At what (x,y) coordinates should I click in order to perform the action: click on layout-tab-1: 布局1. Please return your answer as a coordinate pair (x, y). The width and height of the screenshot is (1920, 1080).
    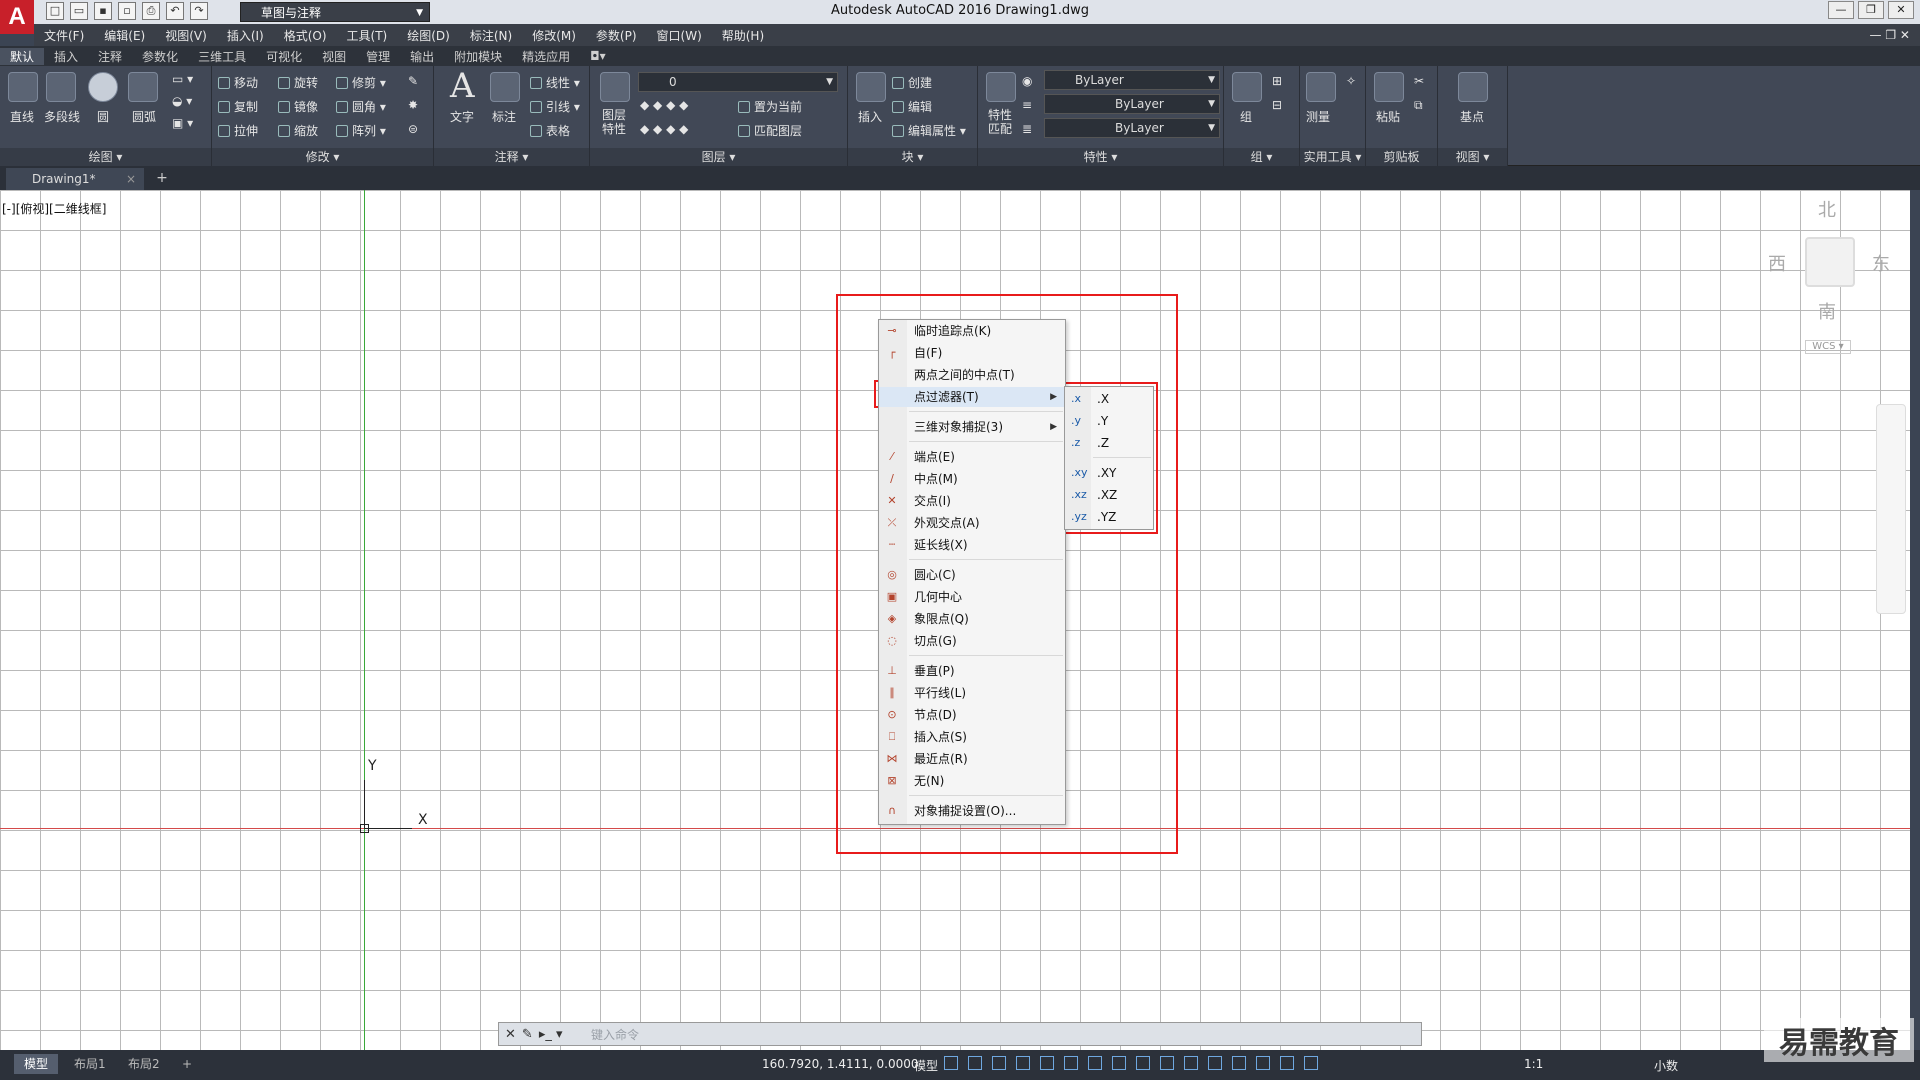
    Looking at the image, I should click on (90, 1064).